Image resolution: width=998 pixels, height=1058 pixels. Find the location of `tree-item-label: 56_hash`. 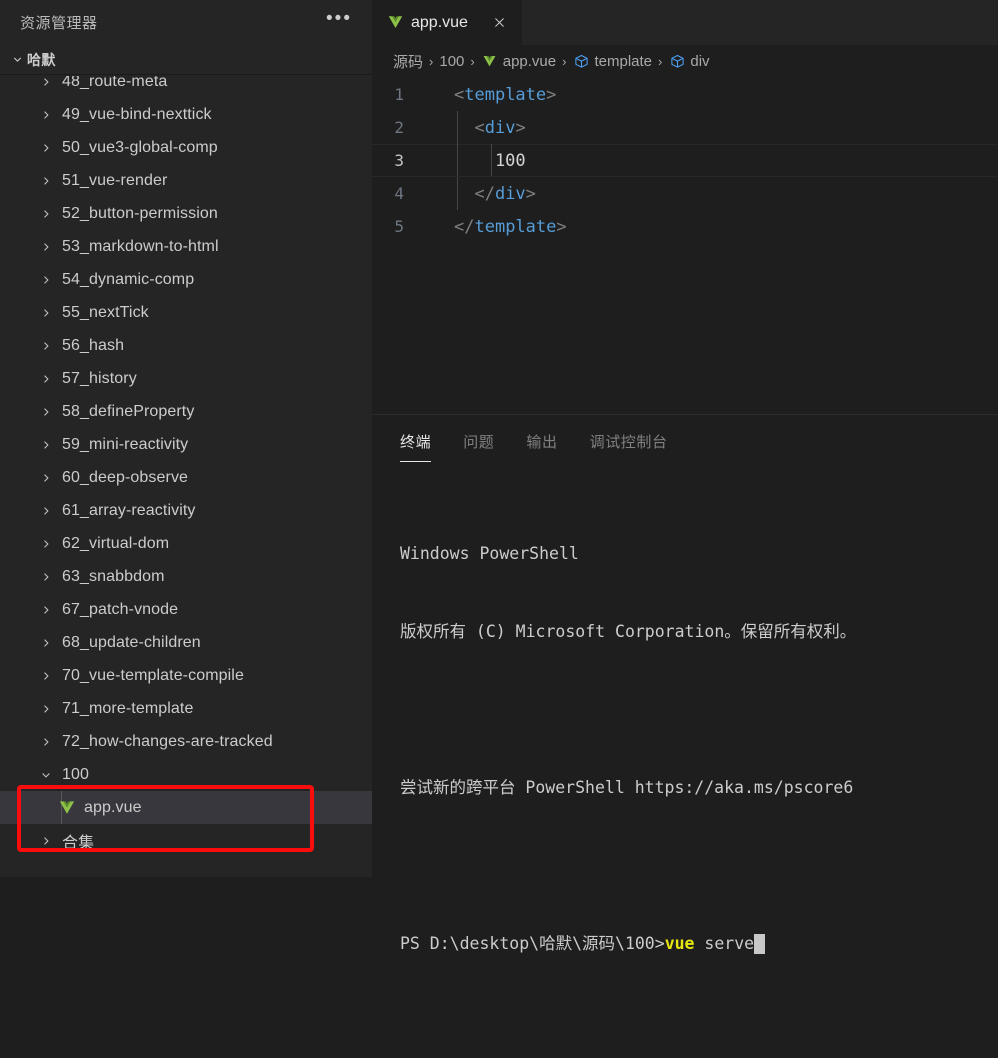

tree-item-label: 56_hash is located at coordinates (93, 345).